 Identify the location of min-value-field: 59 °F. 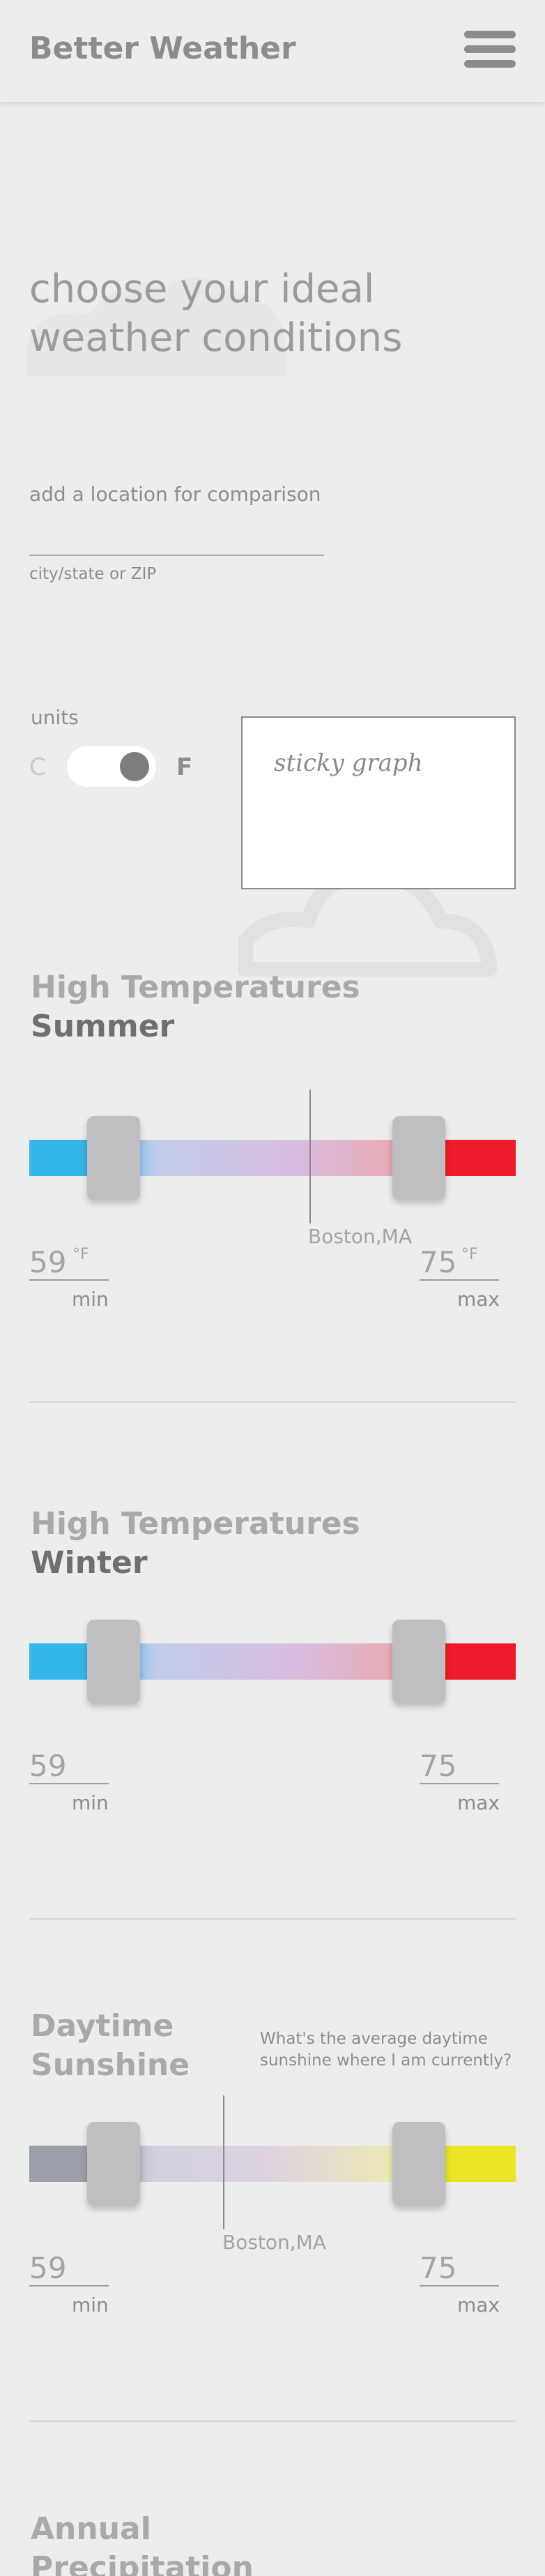
(69, 1262).